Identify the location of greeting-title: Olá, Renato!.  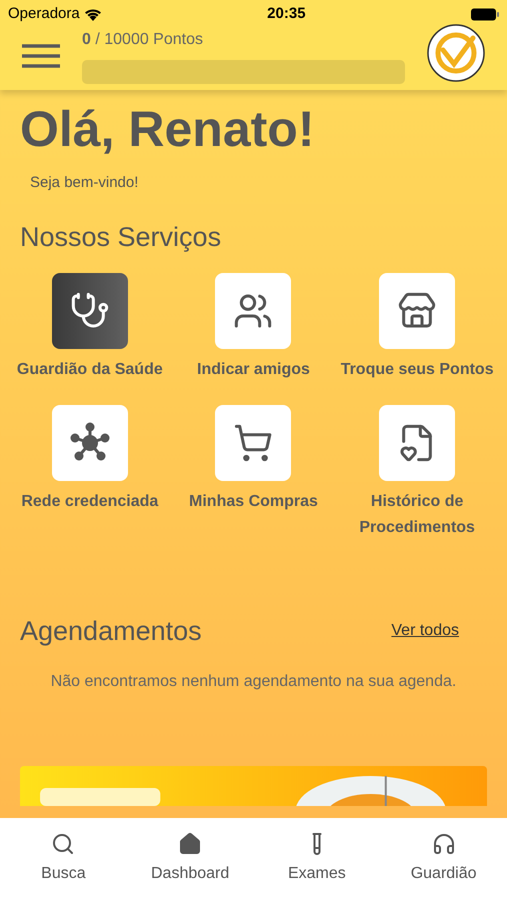
(168, 129).